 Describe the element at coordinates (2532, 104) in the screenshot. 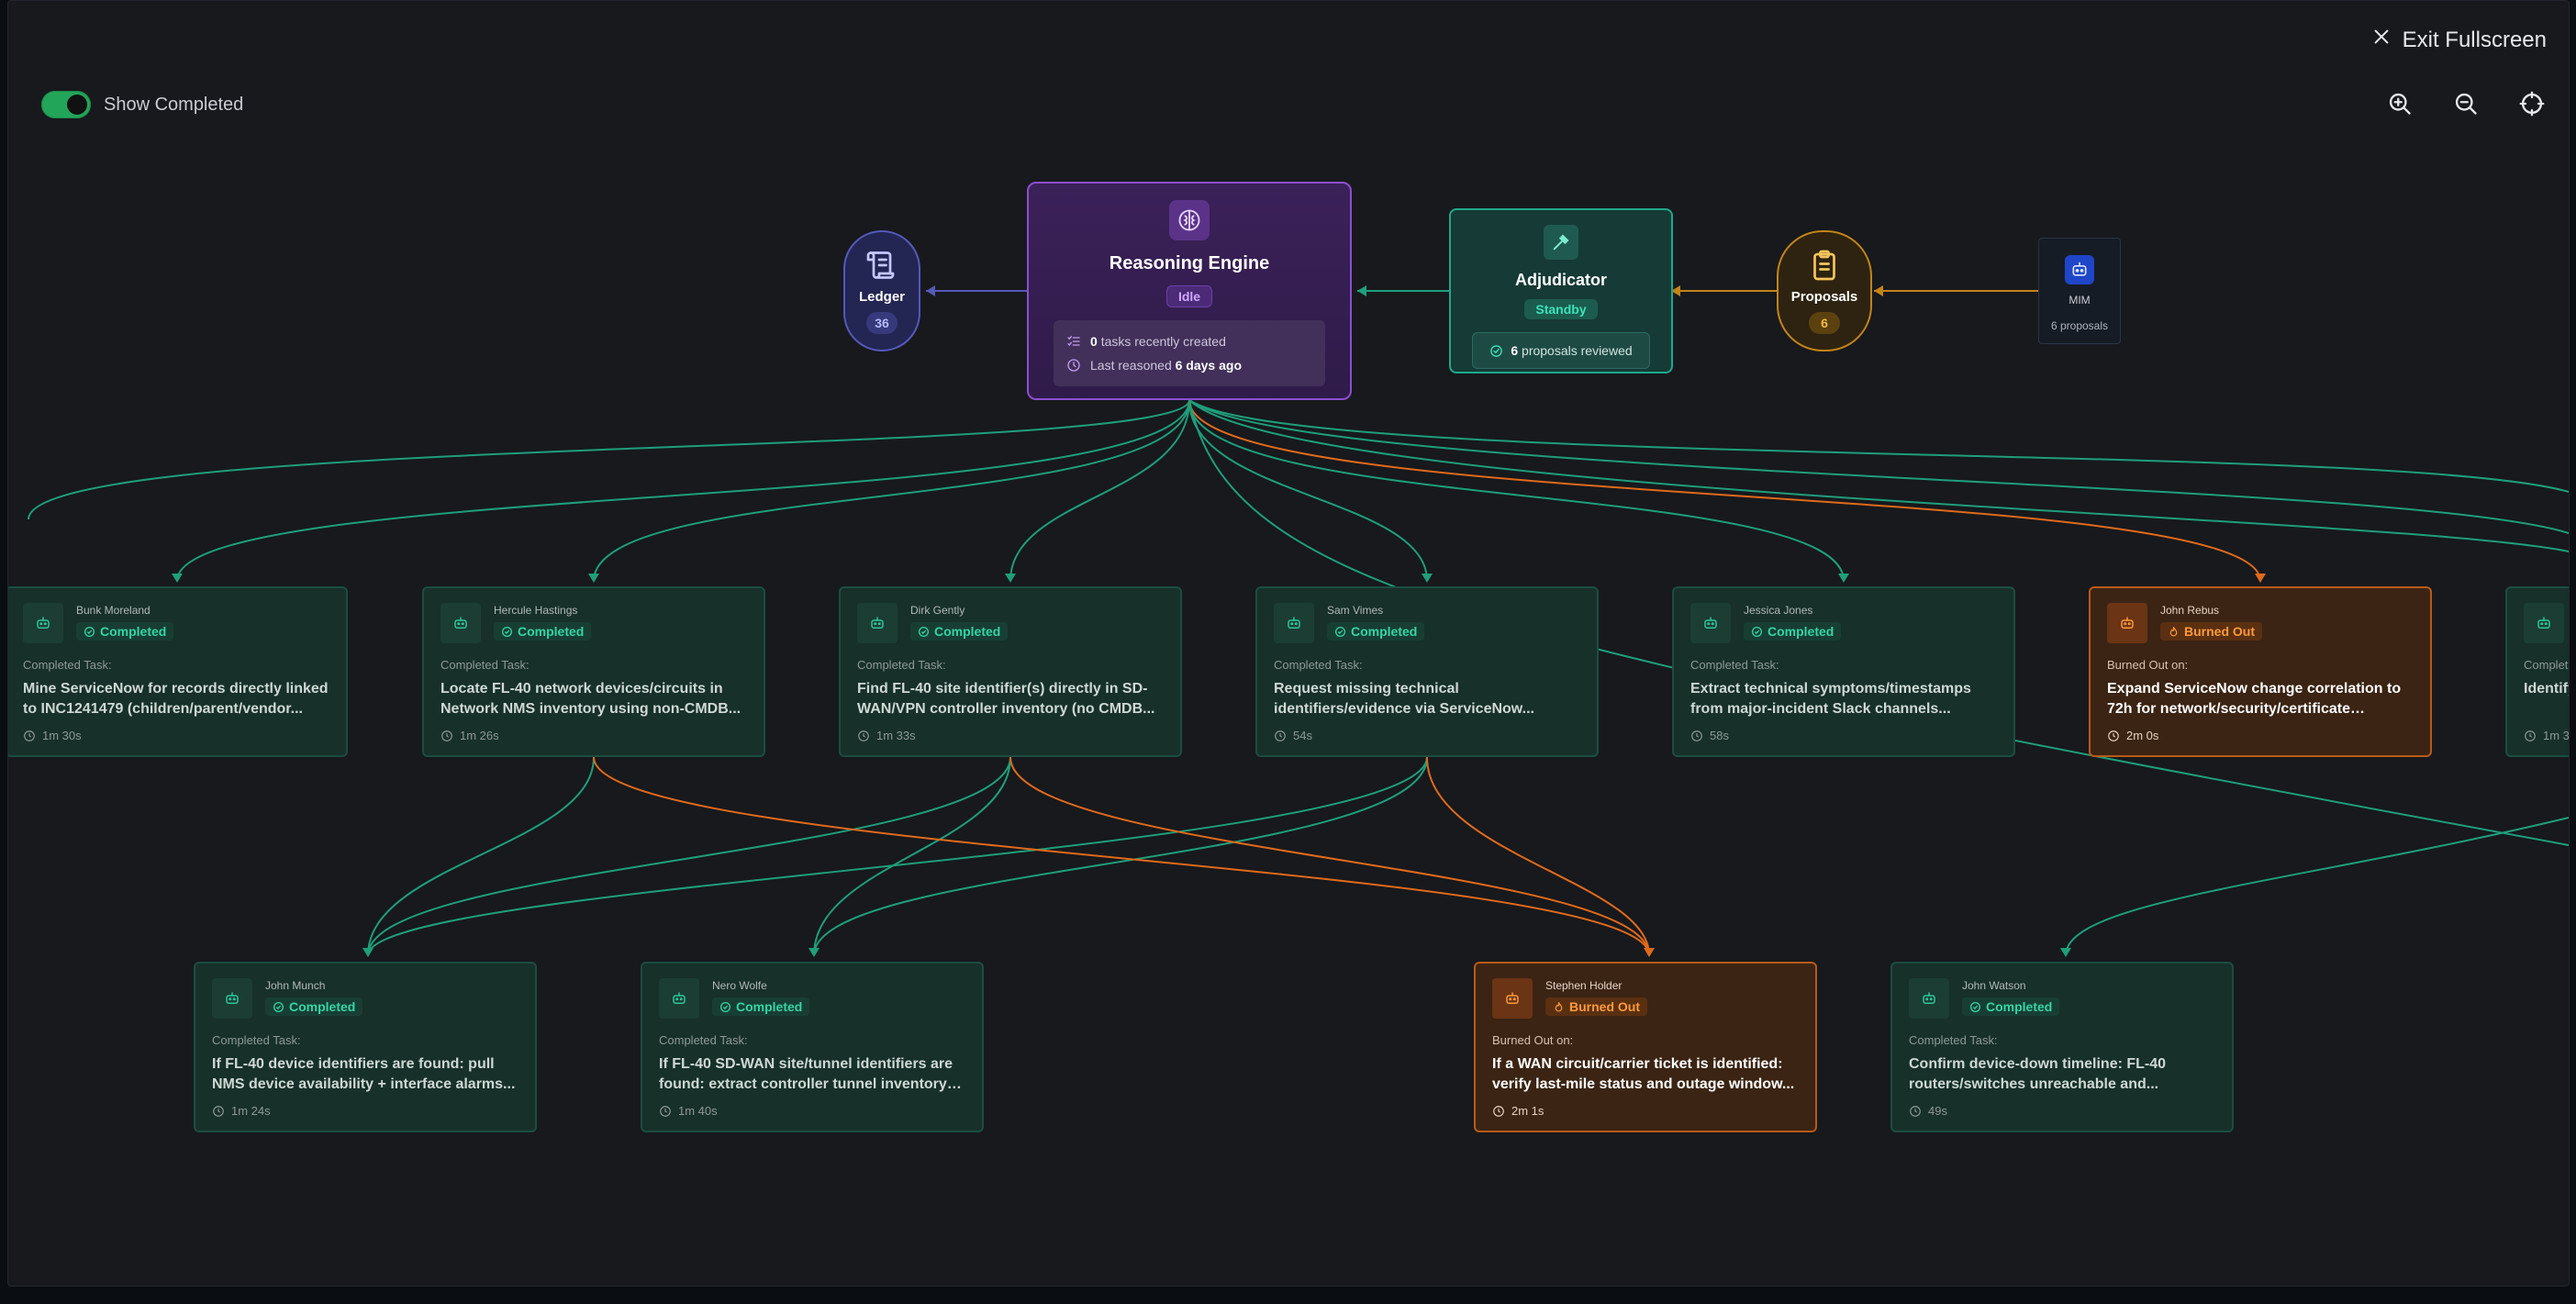

I see `recenter-button` at that location.